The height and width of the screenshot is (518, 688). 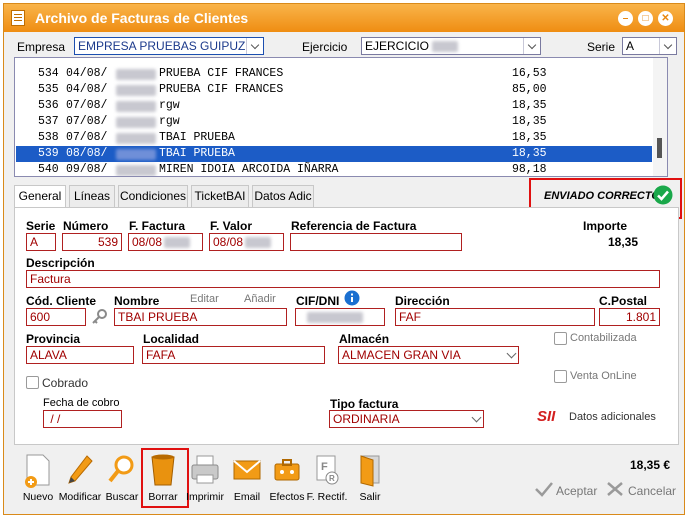 What do you see at coordinates (40, 196) in the screenshot?
I see `tab-general: General` at bounding box center [40, 196].